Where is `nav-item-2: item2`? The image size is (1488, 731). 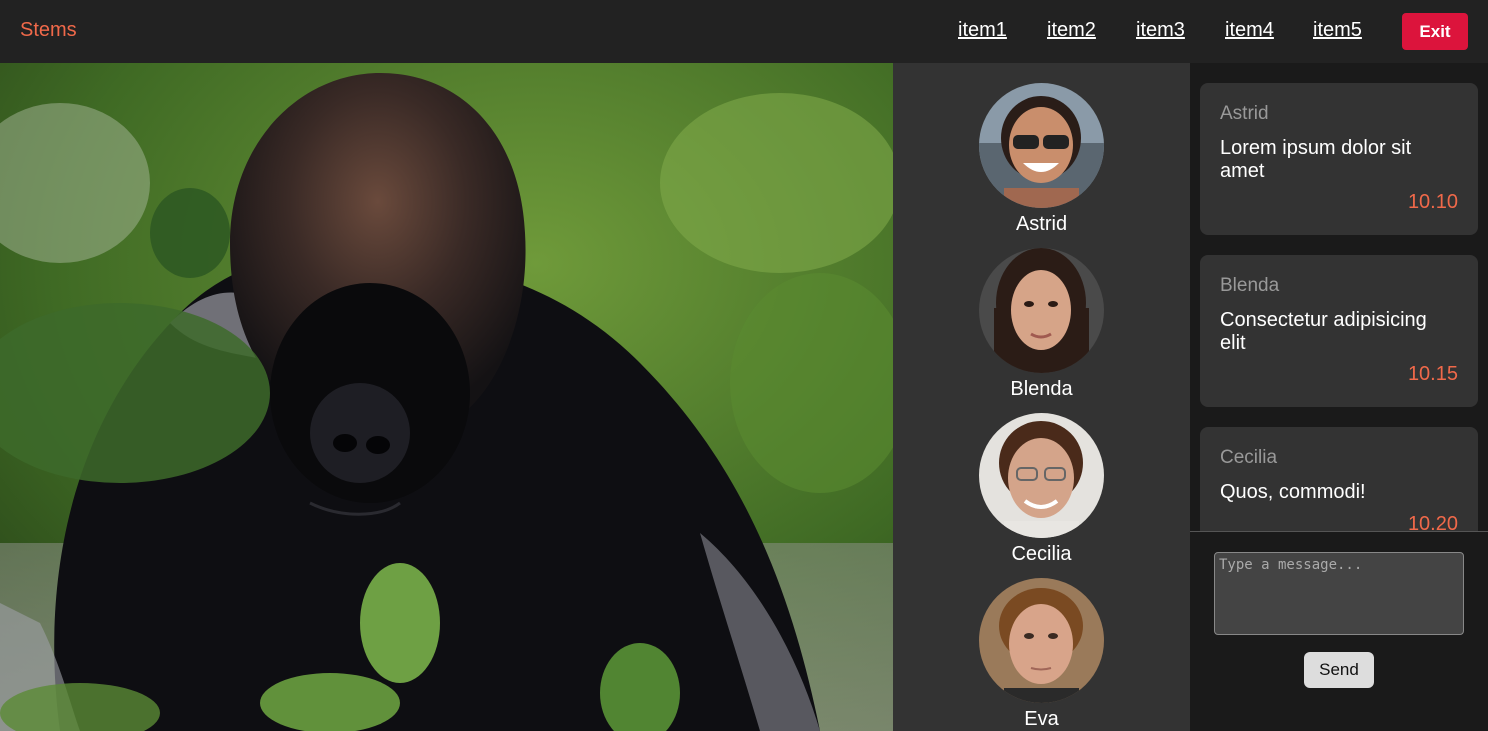
nav-item-2: item2 is located at coordinates (1071, 30).